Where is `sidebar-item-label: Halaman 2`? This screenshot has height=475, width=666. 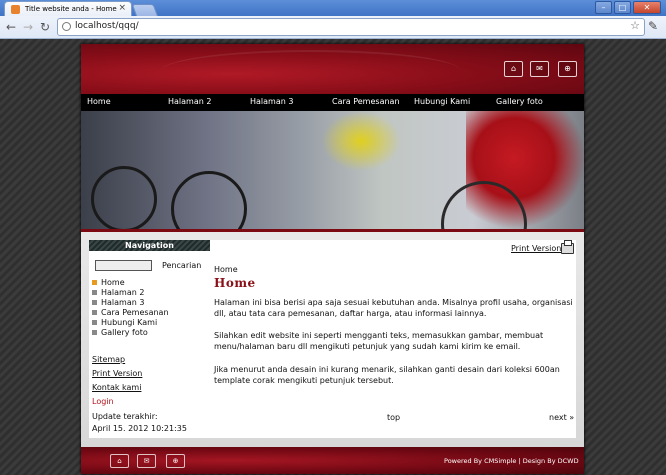 sidebar-item-label: Halaman 2 is located at coordinates (123, 292).